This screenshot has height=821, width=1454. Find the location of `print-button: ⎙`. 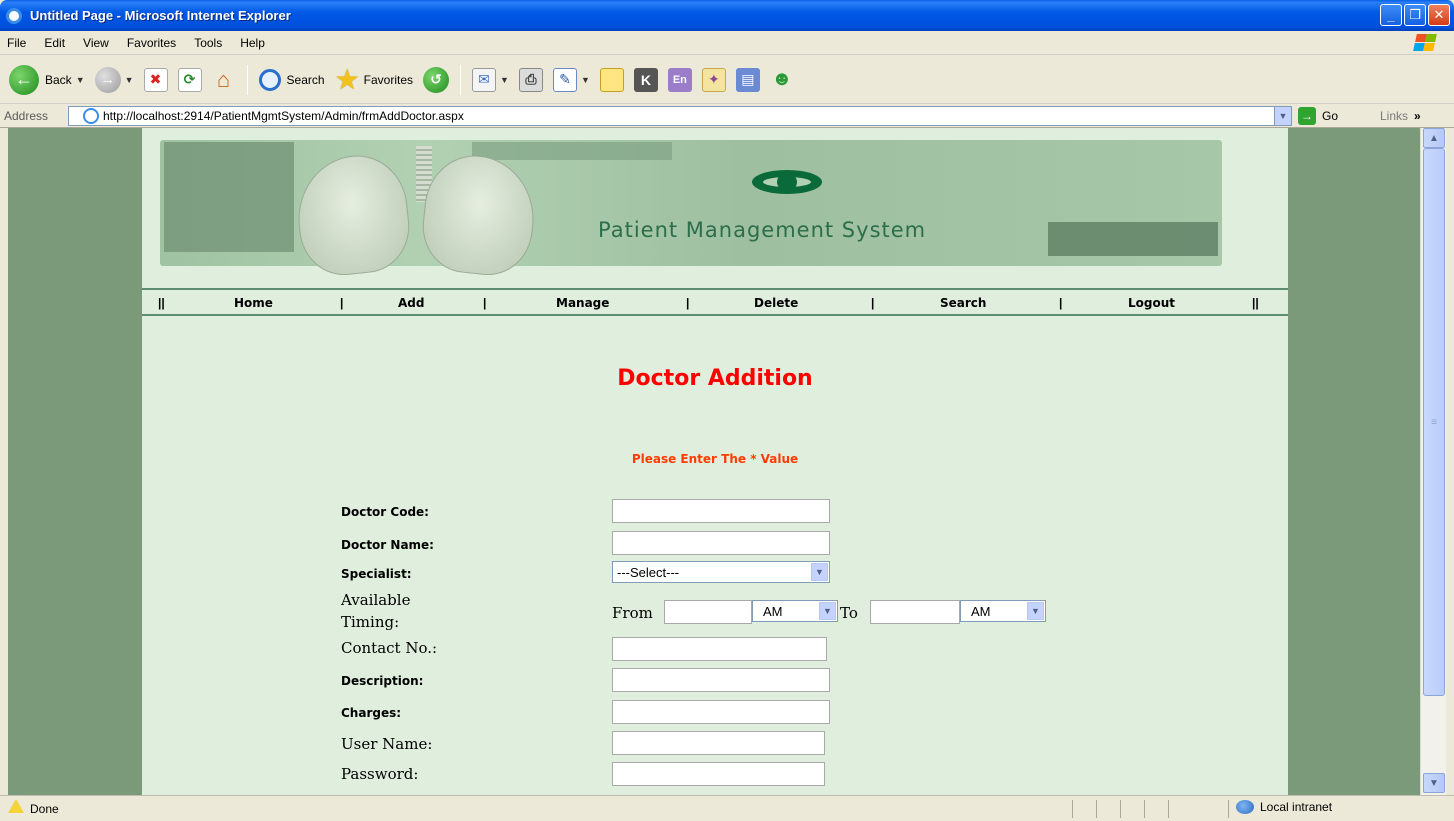

print-button: ⎙ is located at coordinates (531, 80).